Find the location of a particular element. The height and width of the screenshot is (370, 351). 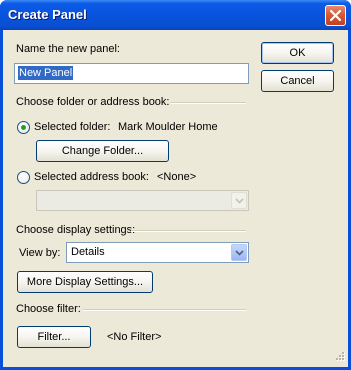

selected-address-book-radio is located at coordinates (23, 177).